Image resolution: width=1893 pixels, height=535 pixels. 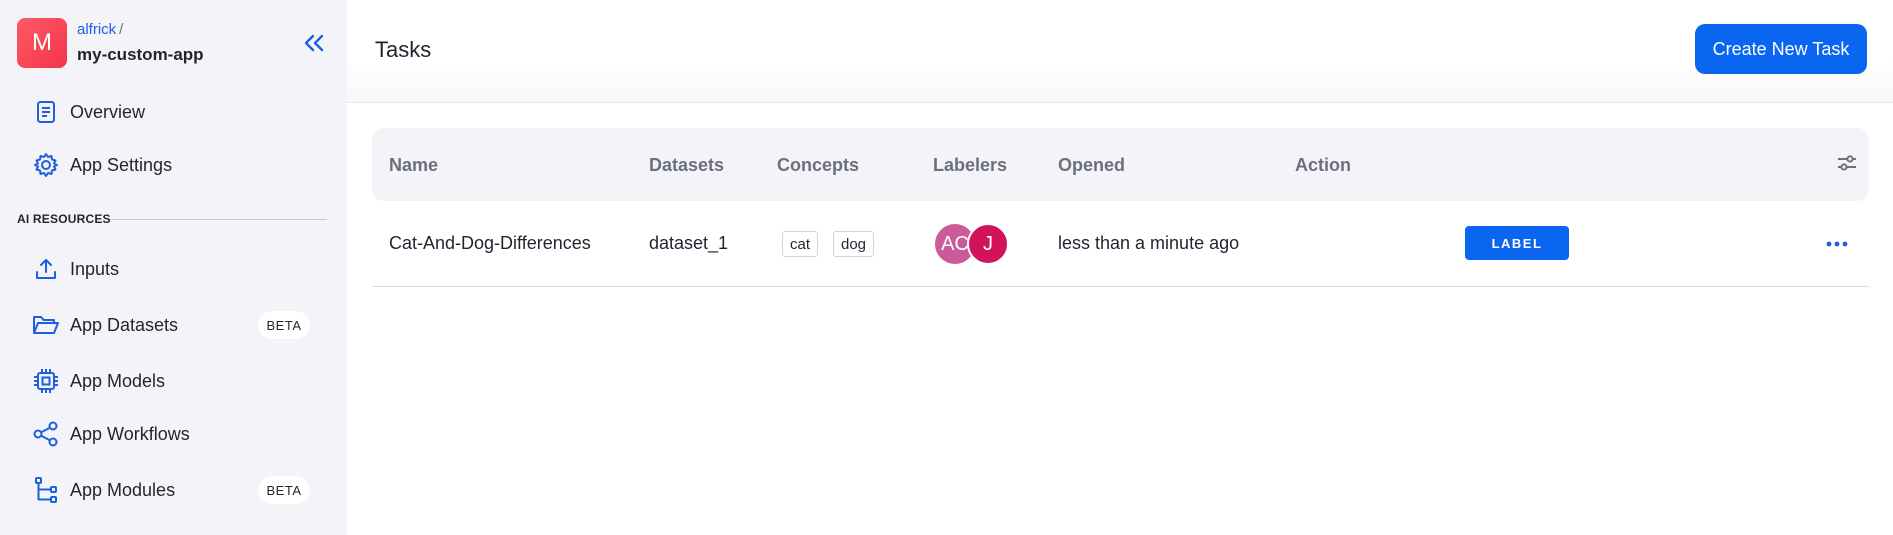 I want to click on sidebar-item-label: Overview, so click(x=108, y=111).